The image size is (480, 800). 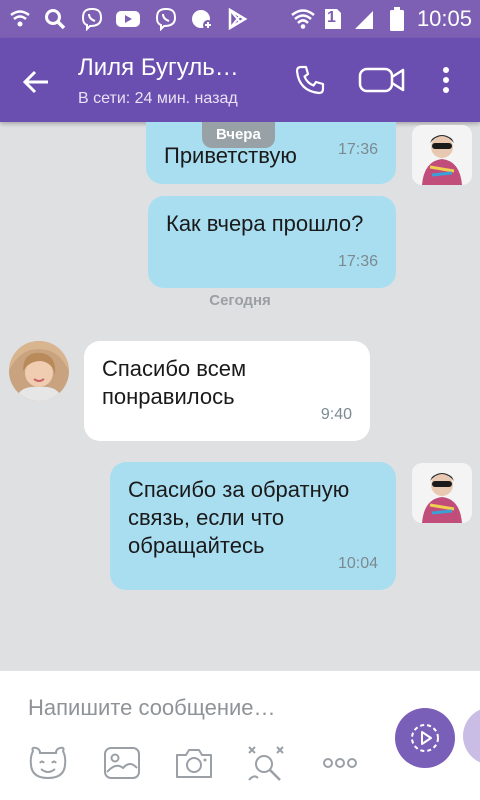 What do you see at coordinates (444, 18) in the screenshot?
I see `status-time: 10:05` at bounding box center [444, 18].